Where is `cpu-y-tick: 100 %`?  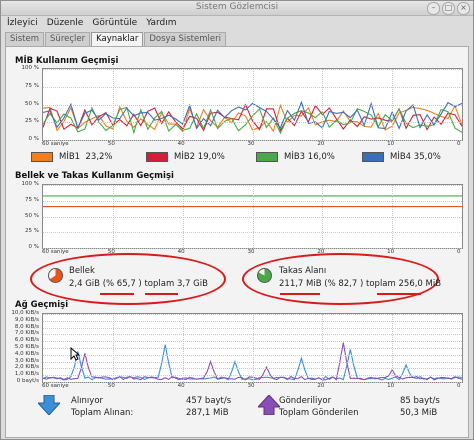
cpu-y-tick: 100 % is located at coordinates (30, 68).